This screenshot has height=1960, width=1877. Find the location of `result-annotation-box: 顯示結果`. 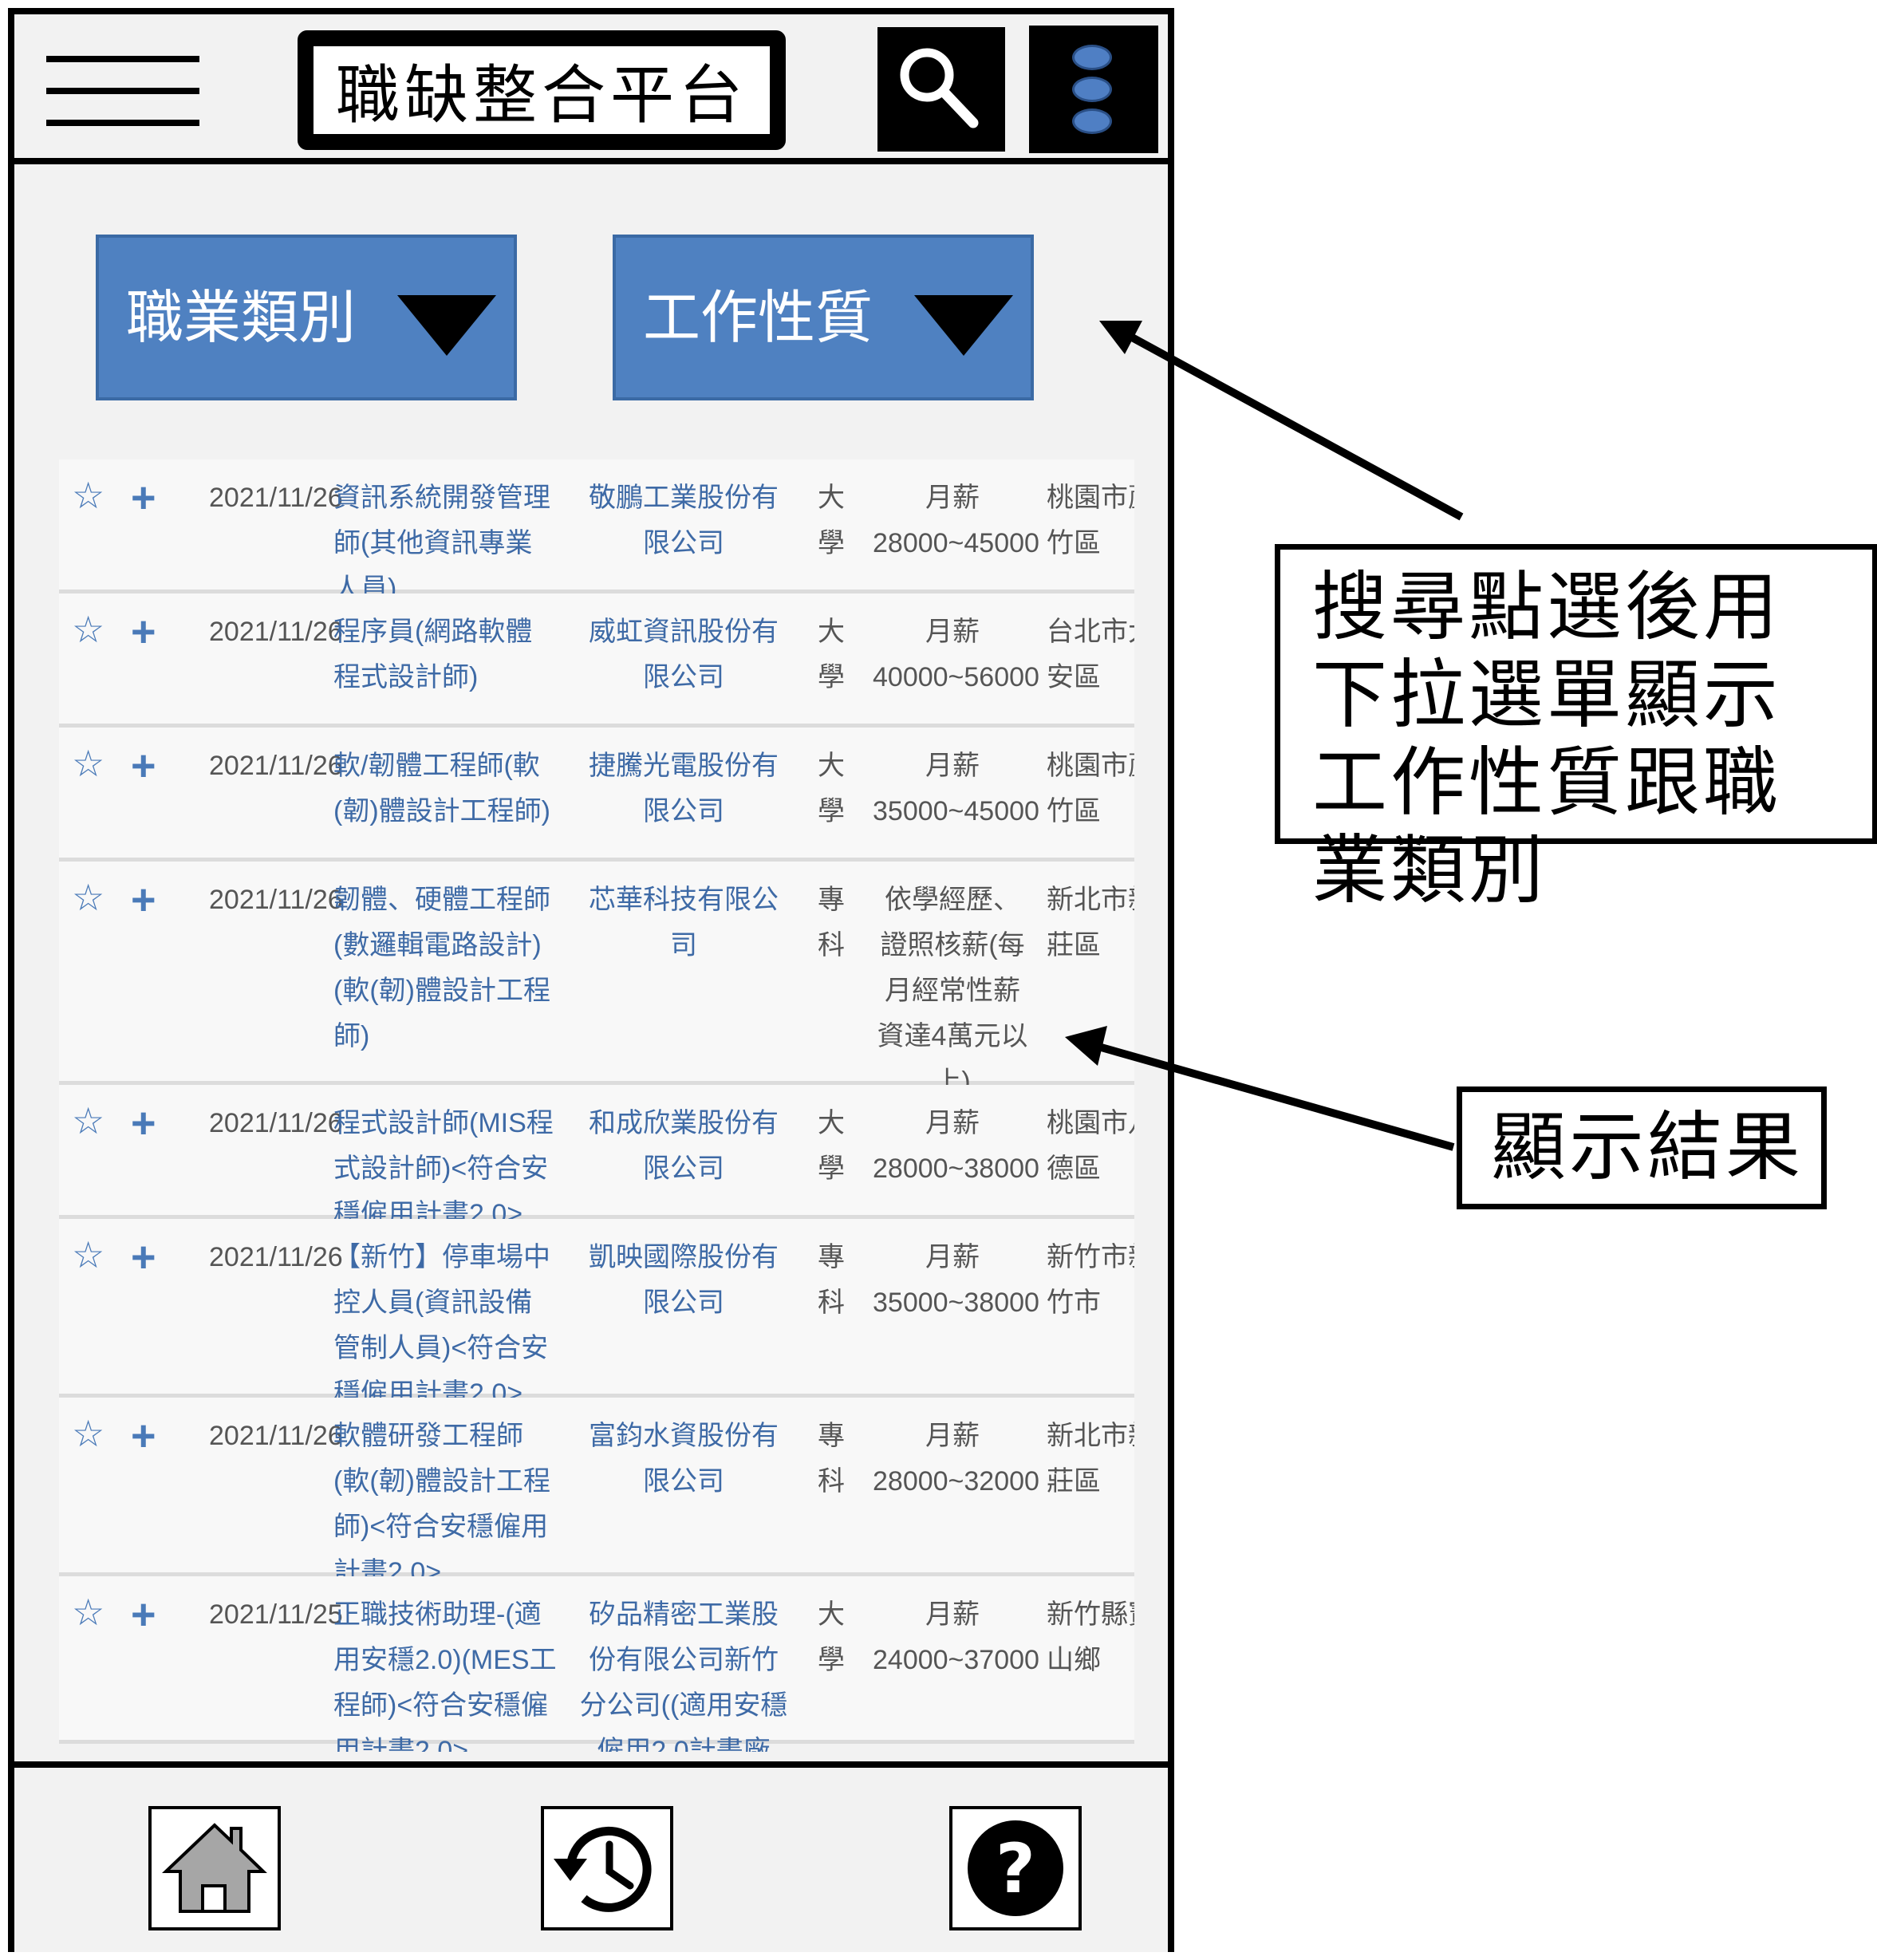

result-annotation-box: 顯示結果 is located at coordinates (1642, 1147).